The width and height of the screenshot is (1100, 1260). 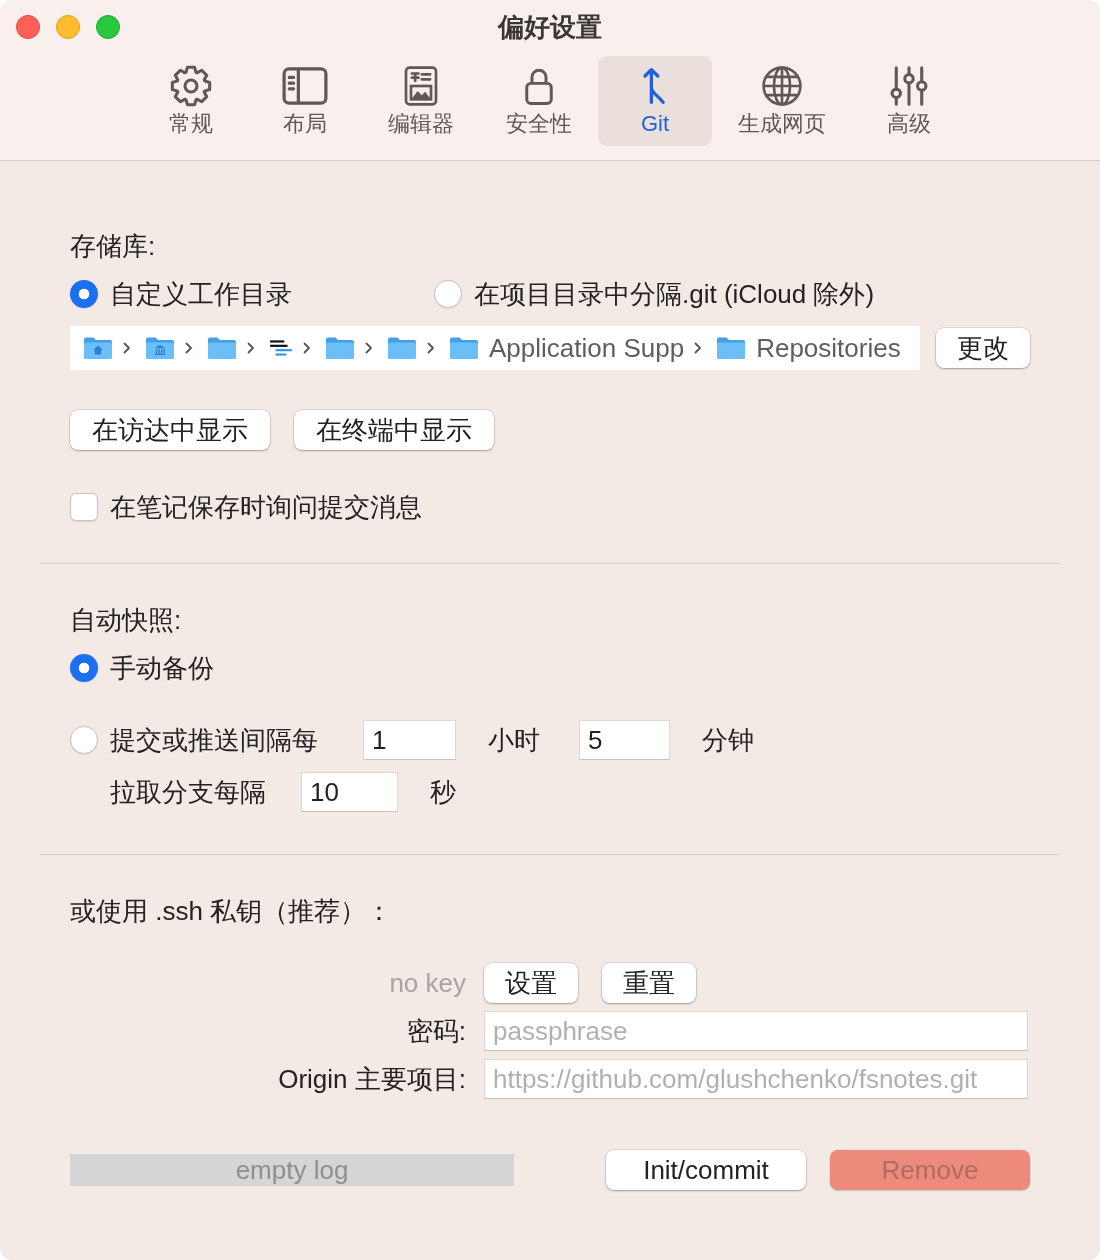 What do you see at coordinates (828, 348) in the screenshot?
I see `path-segment: Repositories` at bounding box center [828, 348].